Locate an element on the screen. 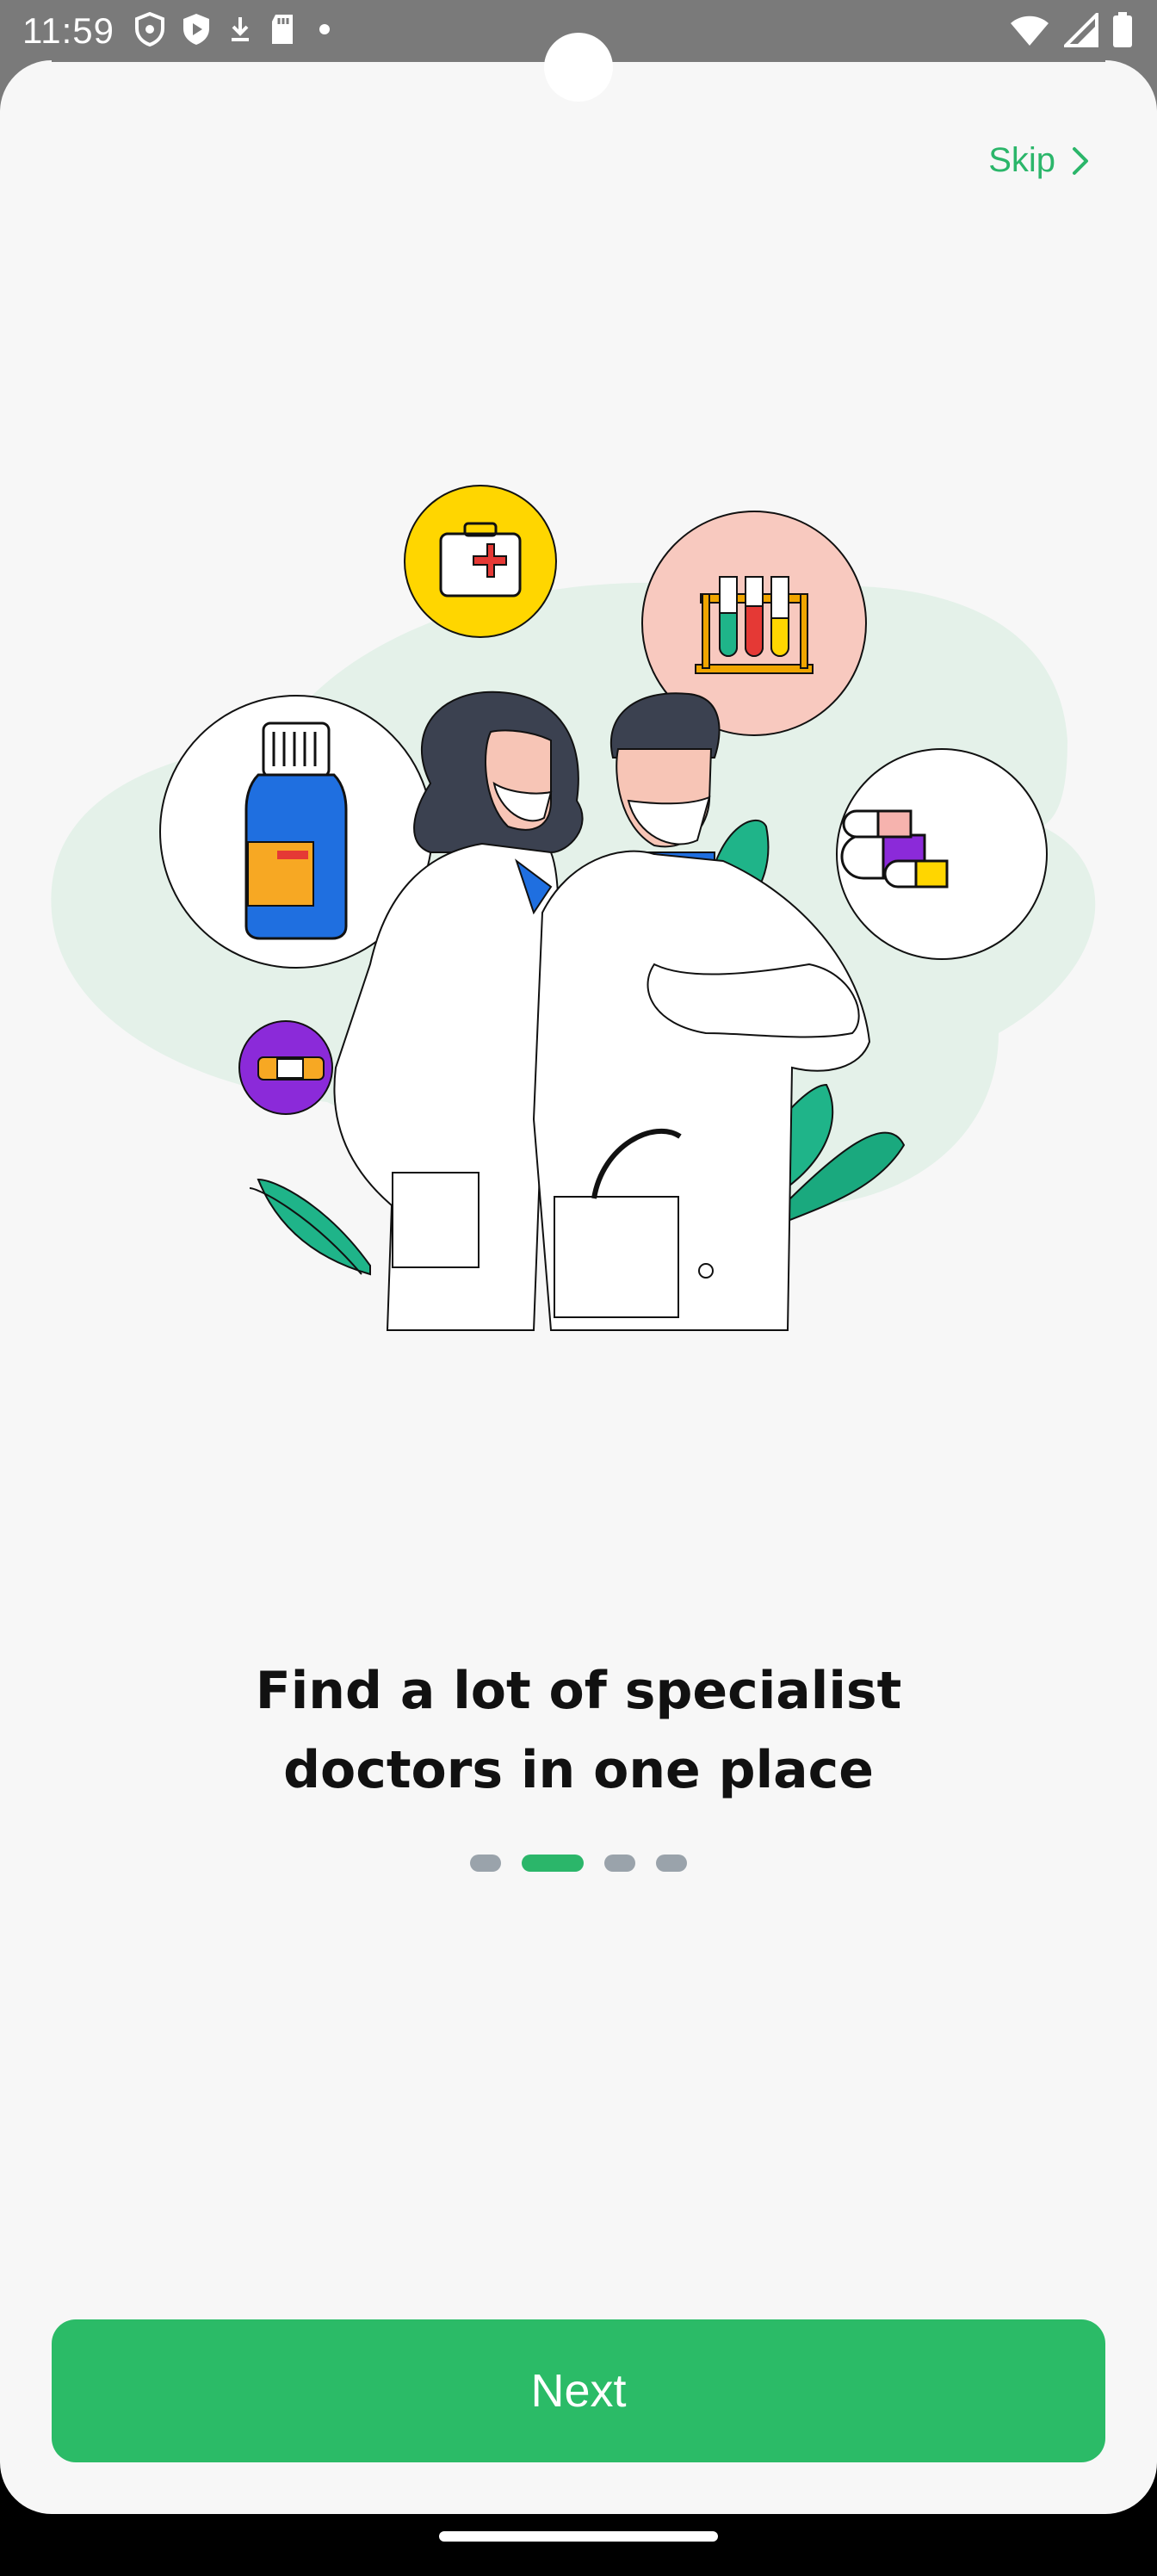 The width and height of the screenshot is (1157, 2576). status-time: 11:59 is located at coordinates (68, 30).